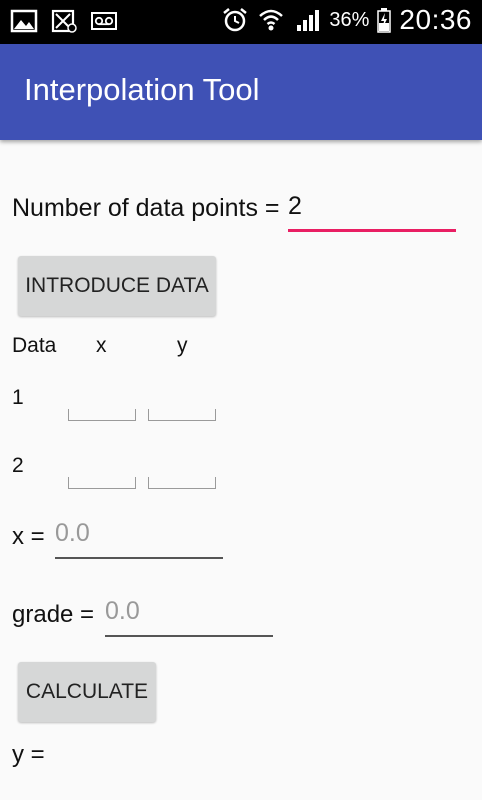 Image resolution: width=482 pixels, height=800 pixels. What do you see at coordinates (435, 19) in the screenshot?
I see `clock: 20:36` at bounding box center [435, 19].